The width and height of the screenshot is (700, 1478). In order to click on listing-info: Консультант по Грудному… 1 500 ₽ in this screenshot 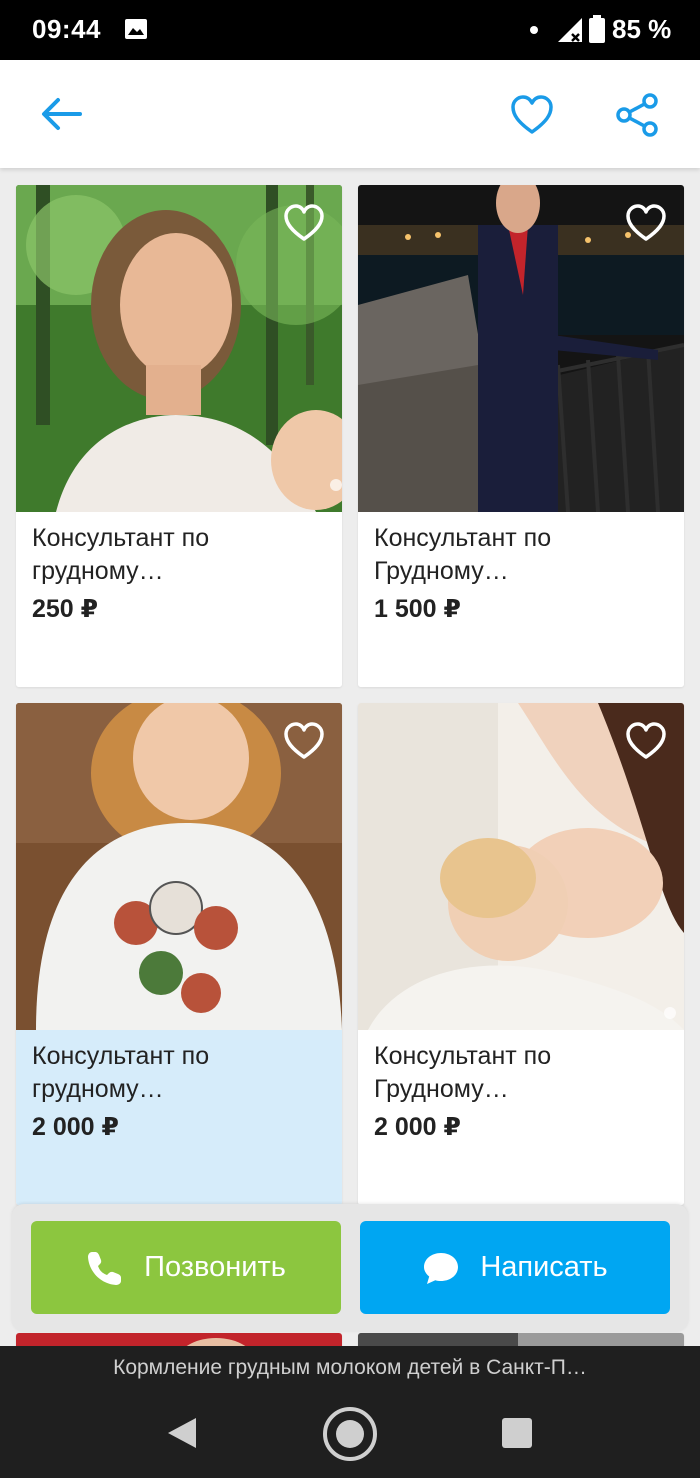, I will do `click(521, 599)`.